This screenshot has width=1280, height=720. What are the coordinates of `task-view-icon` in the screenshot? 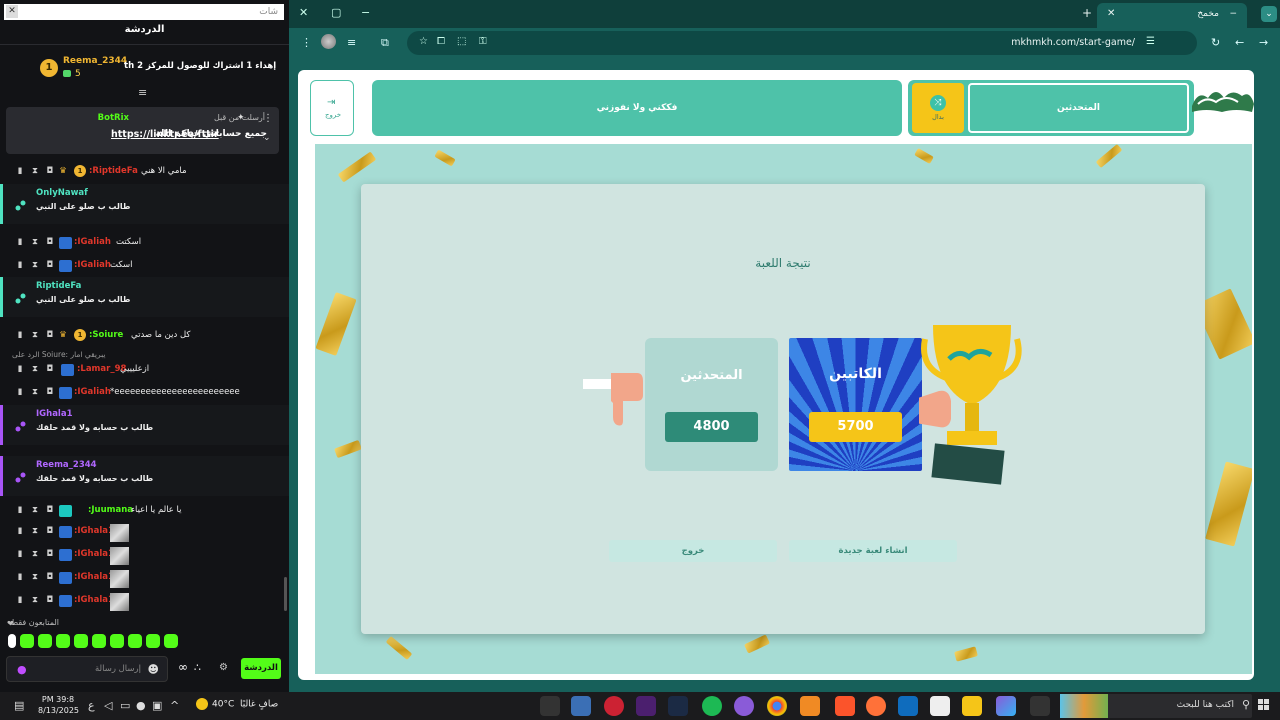 It's located at (1040, 706).